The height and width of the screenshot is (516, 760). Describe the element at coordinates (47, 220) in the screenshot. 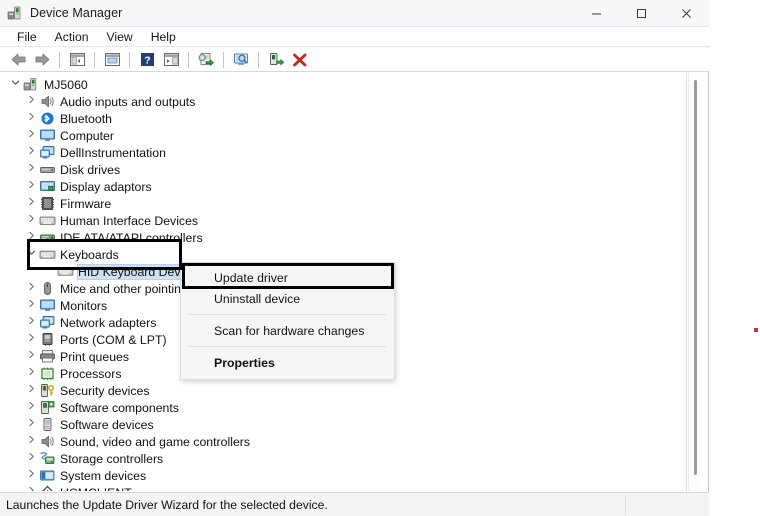

I see `hid-icon` at that location.